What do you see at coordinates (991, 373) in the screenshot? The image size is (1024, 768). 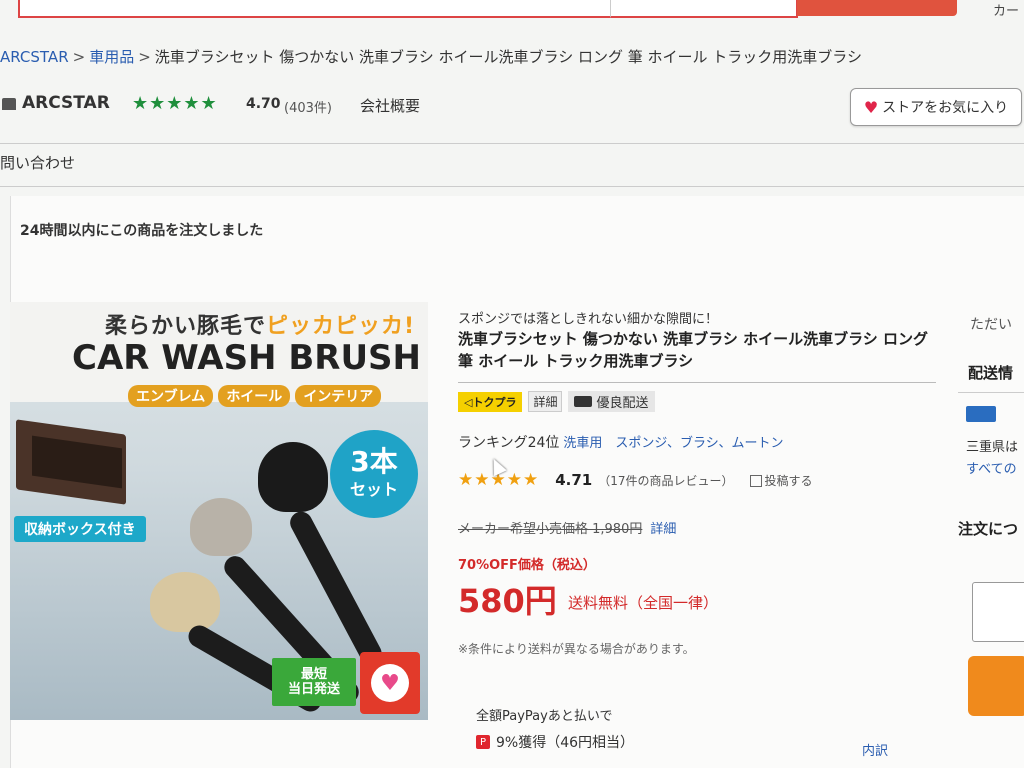 I see `delivery-info-title: 配送情` at bounding box center [991, 373].